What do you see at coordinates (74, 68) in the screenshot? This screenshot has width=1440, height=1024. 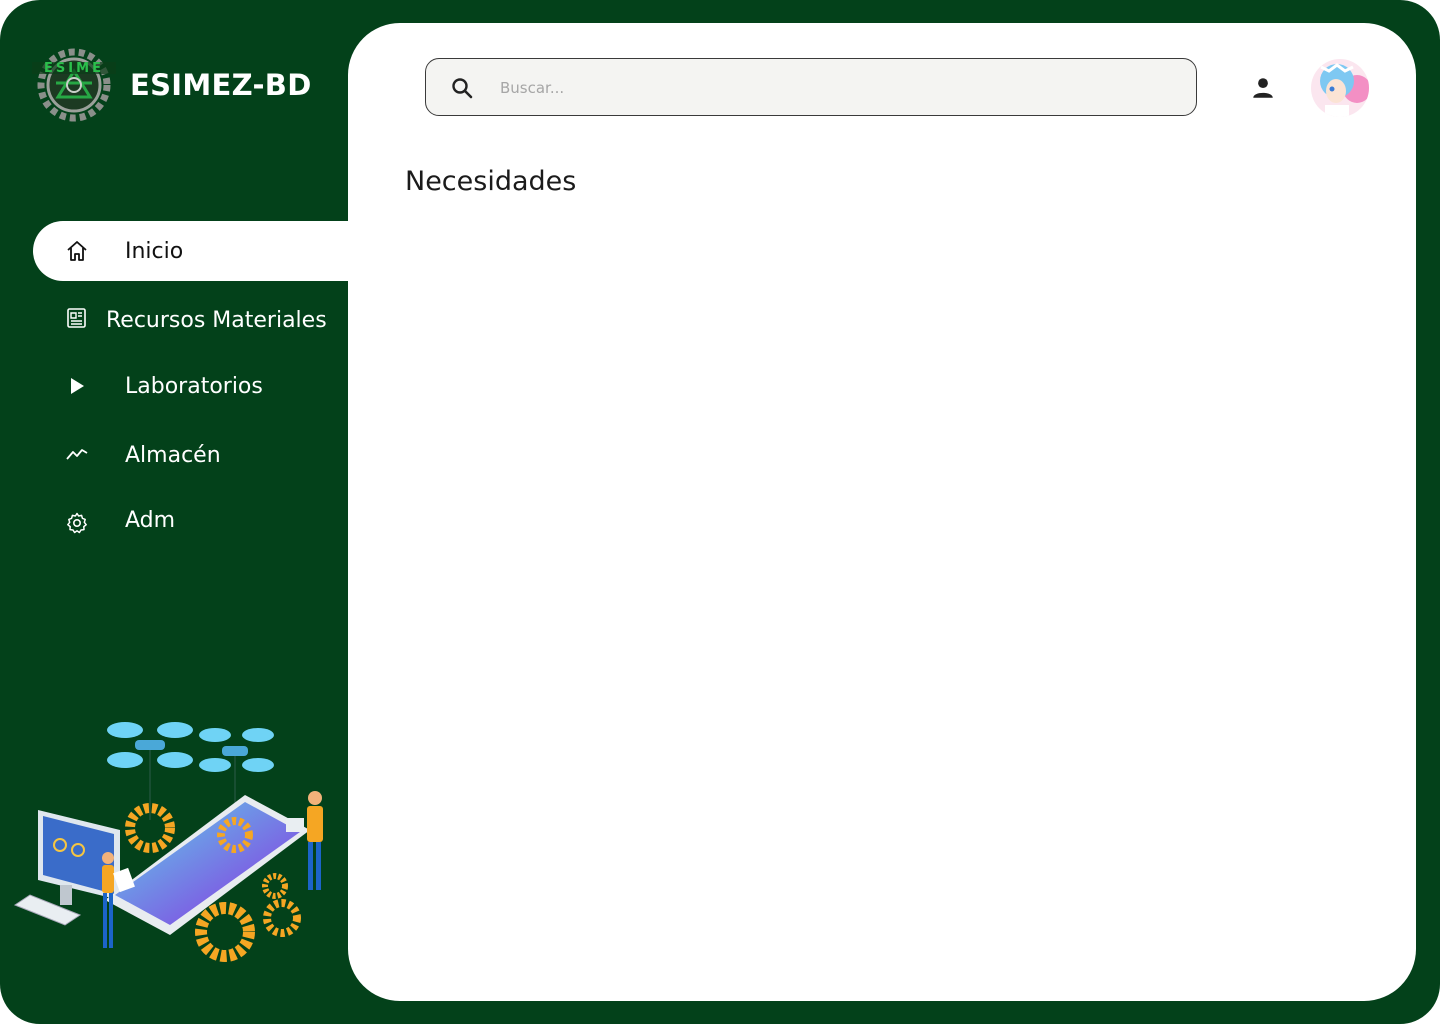 I see `svg-text: ESIME` at bounding box center [74, 68].